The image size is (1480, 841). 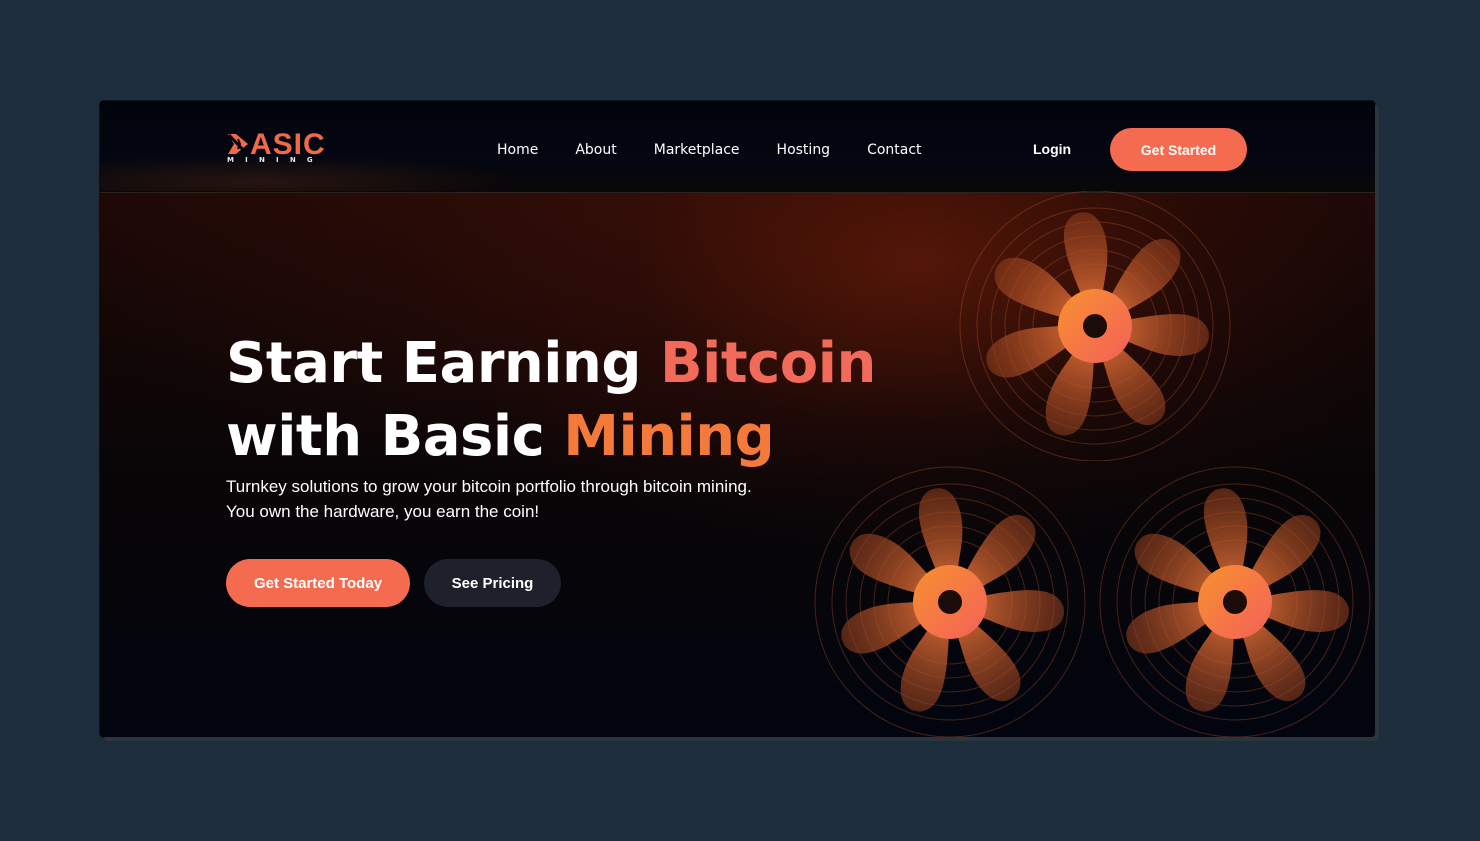 I want to click on headline-line1-white: Start Earning, so click(x=433, y=363).